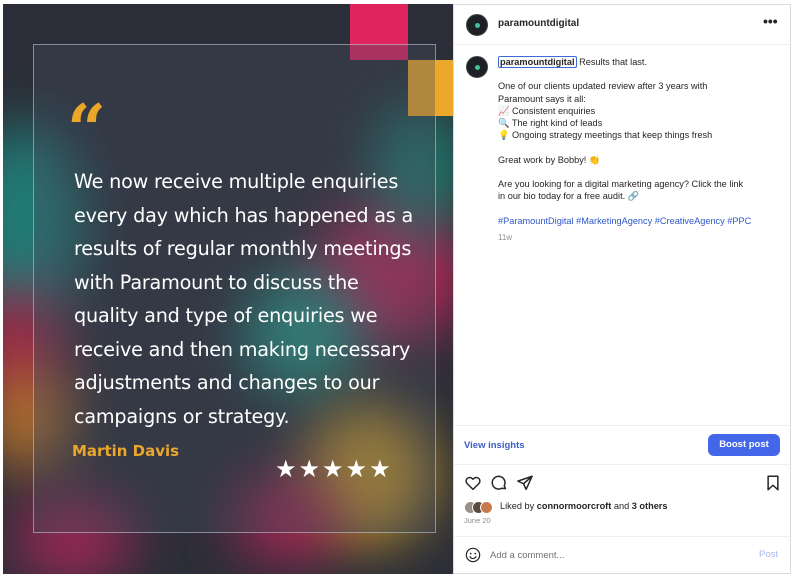 This screenshot has height=578, width=795. I want to click on testimonial-author: Martin Davis, so click(126, 451).